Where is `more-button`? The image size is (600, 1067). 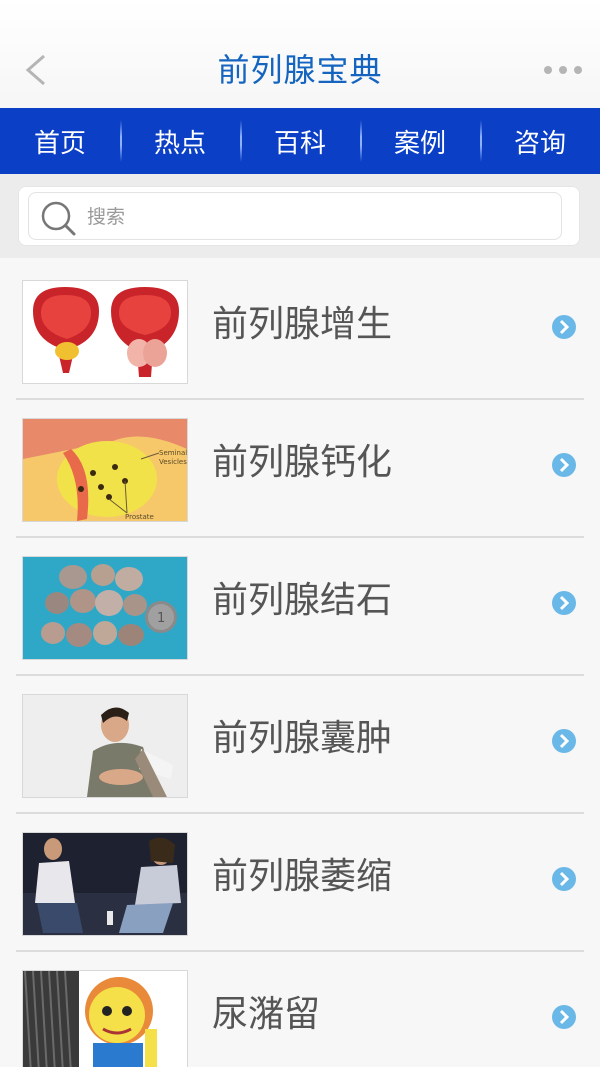
more-button is located at coordinates (564, 70).